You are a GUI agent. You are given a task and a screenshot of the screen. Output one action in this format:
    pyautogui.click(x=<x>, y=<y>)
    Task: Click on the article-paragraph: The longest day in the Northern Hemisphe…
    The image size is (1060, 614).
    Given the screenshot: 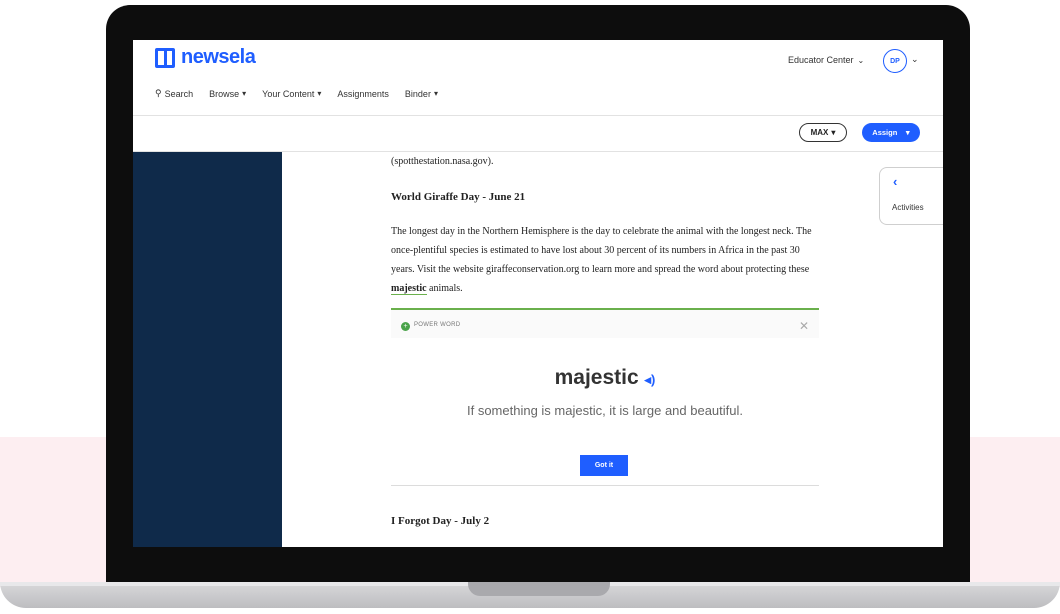 What is the action you would take?
    pyautogui.click(x=607, y=260)
    